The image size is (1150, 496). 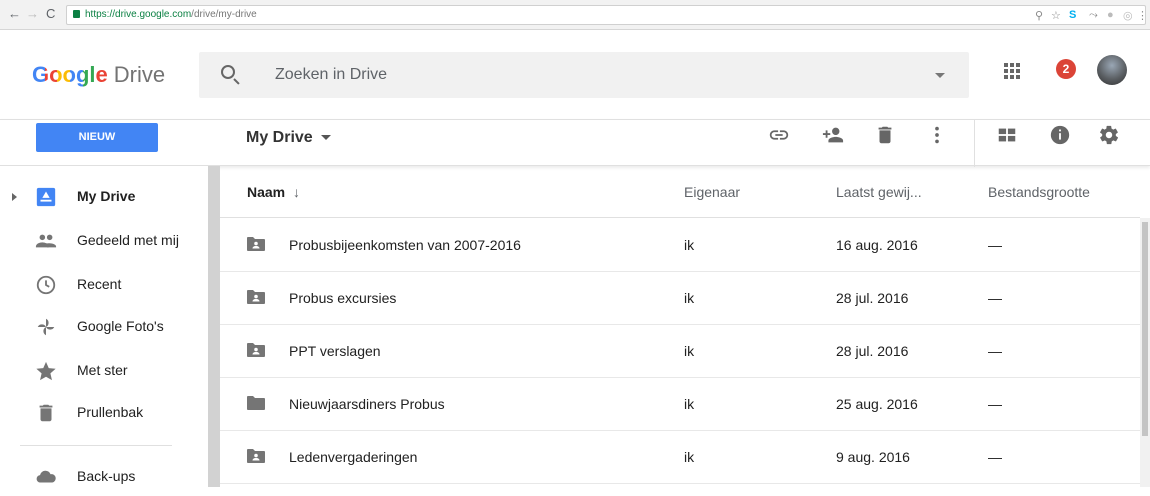 What do you see at coordinates (712, 192) in the screenshot?
I see `column-header-owner: Eigenaar` at bounding box center [712, 192].